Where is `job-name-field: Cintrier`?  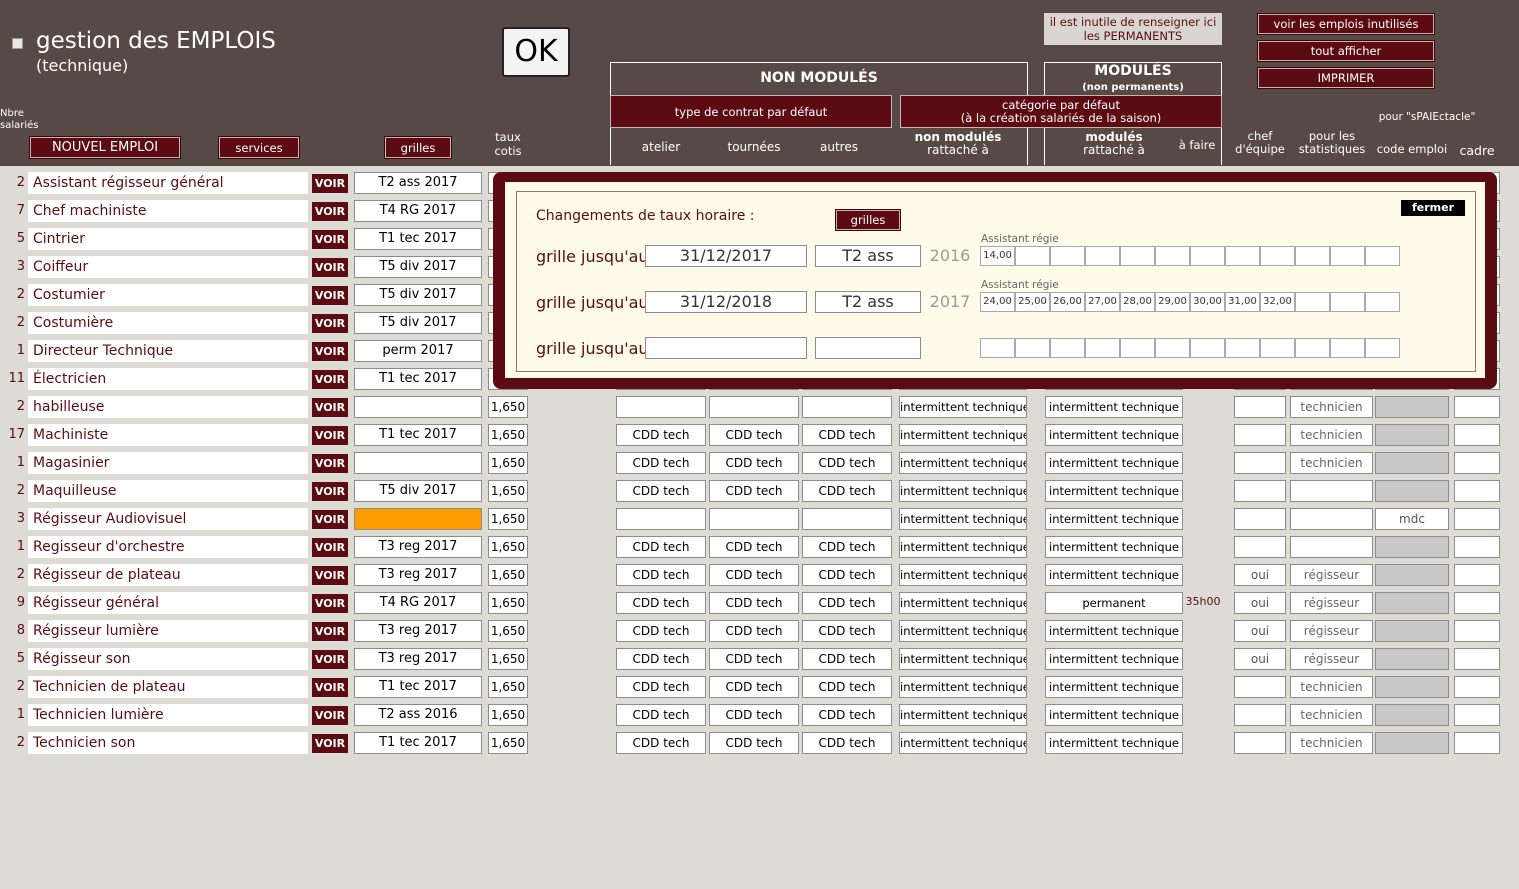
job-name-field: Cintrier is located at coordinates (168, 239).